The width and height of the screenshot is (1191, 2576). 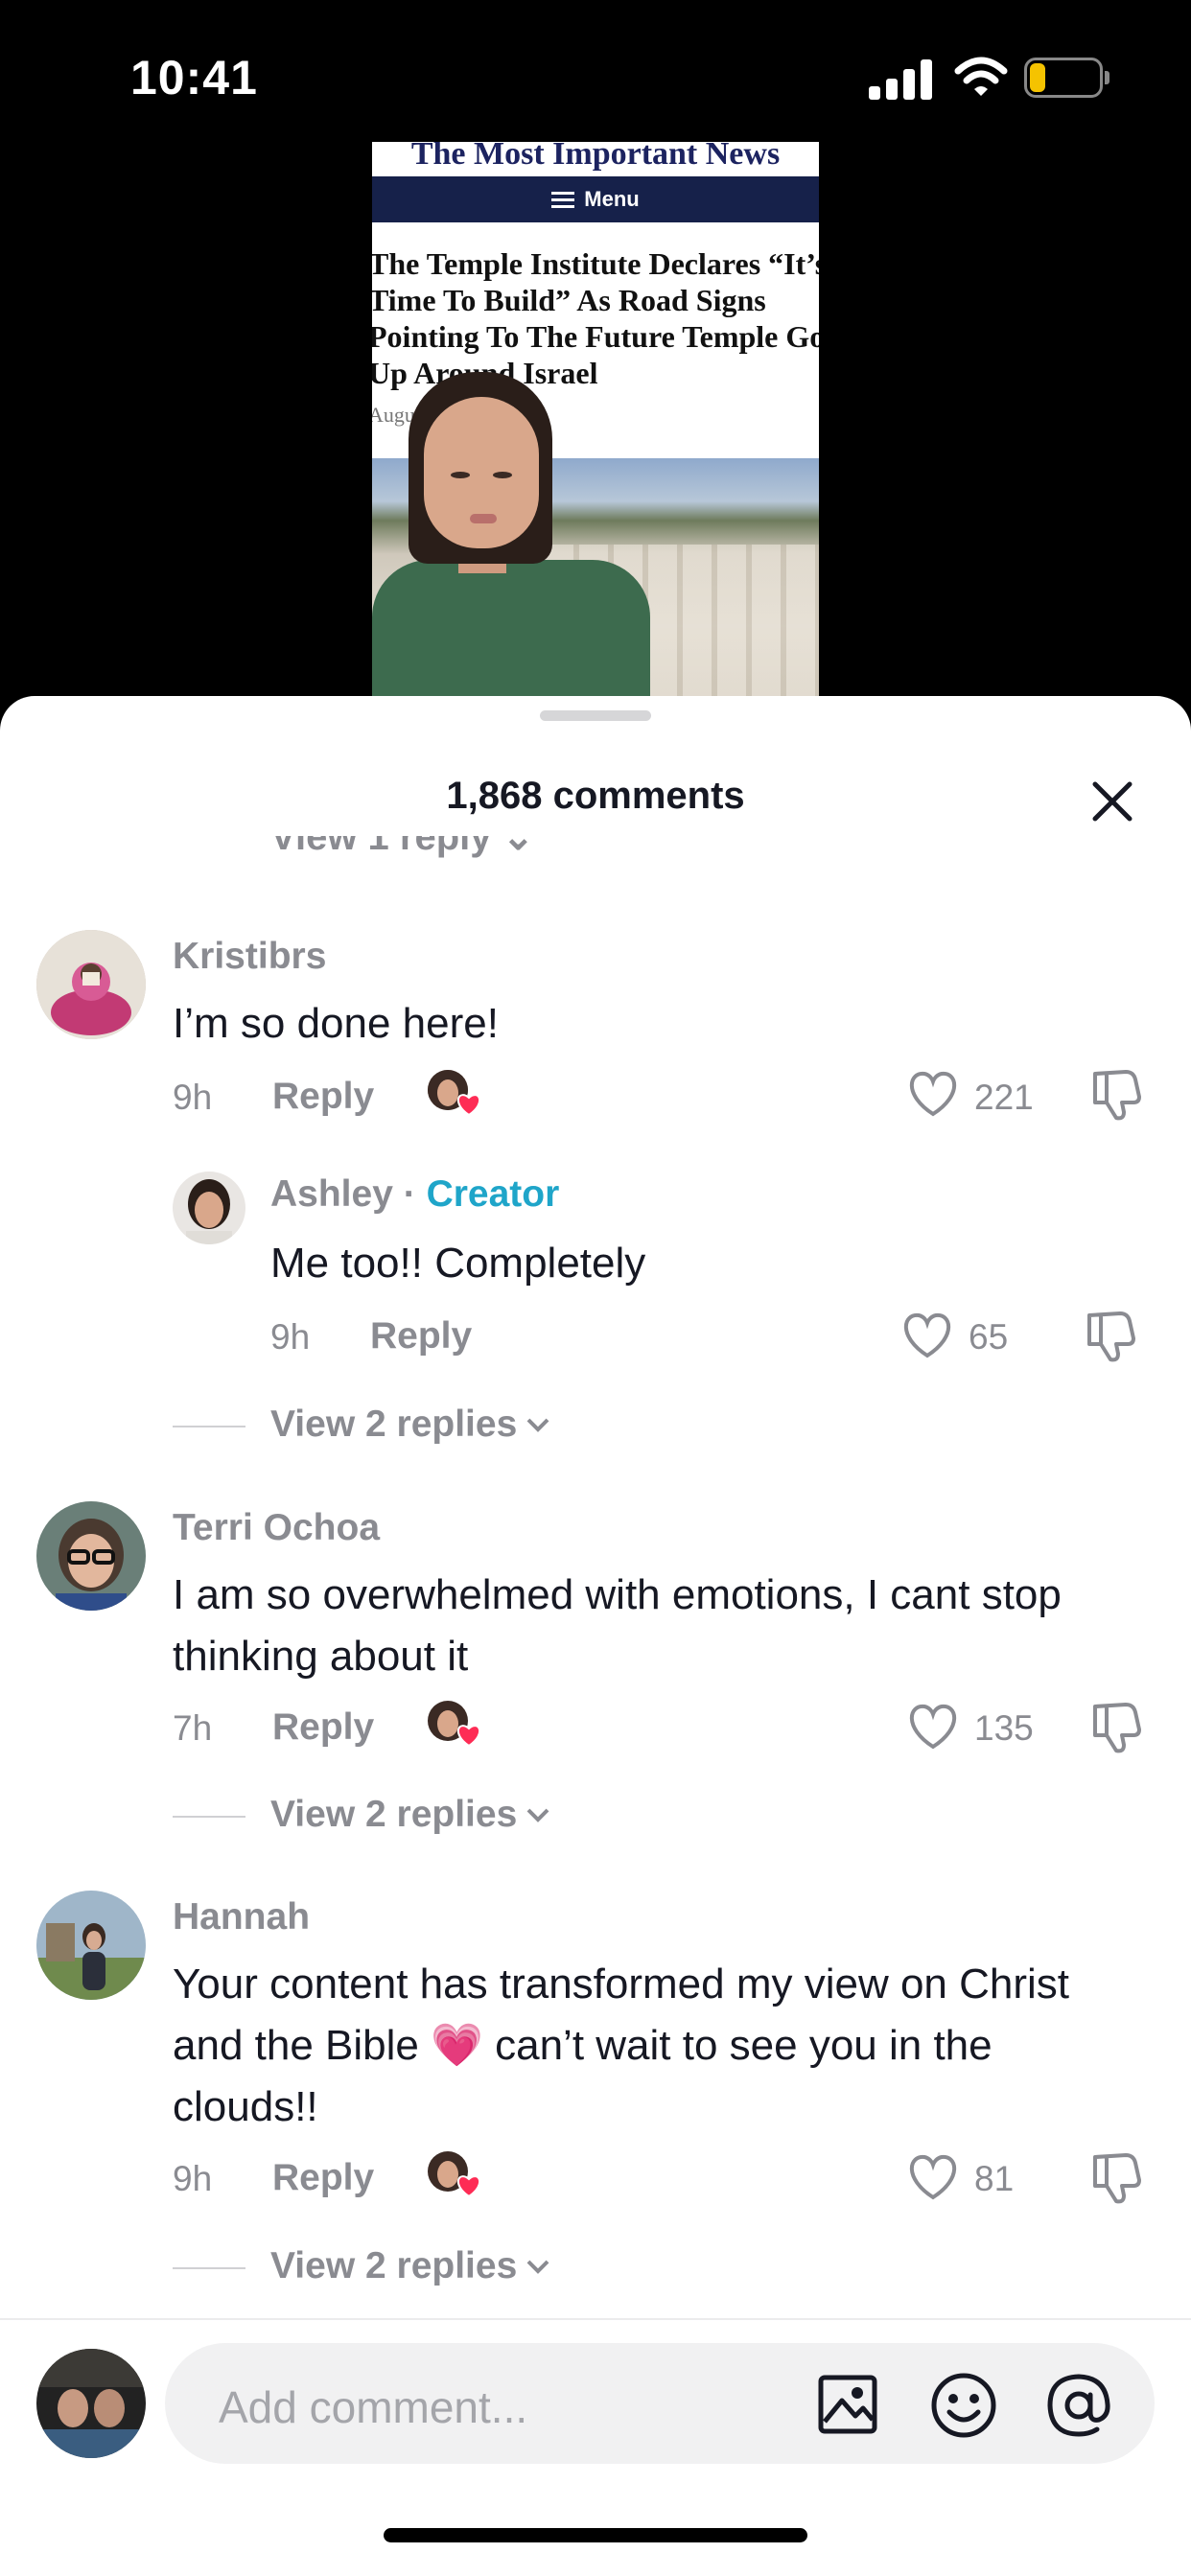 What do you see at coordinates (595, 796) in the screenshot?
I see `comments-count-title: 1,868 comments` at bounding box center [595, 796].